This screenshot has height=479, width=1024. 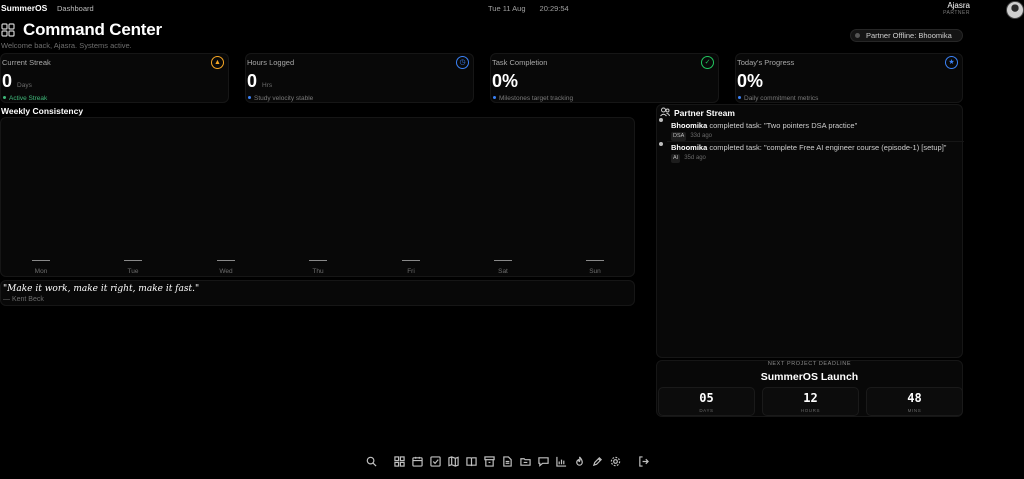 What do you see at coordinates (595, 260) in the screenshot?
I see `bar-sun` at bounding box center [595, 260].